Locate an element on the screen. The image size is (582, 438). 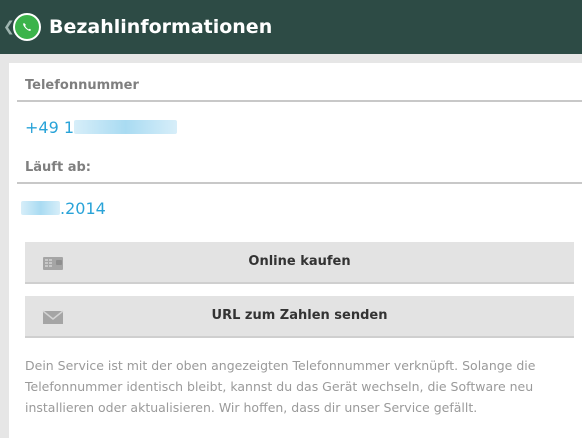
send-payment-url-button: URL zum Zahlen senden is located at coordinates (299, 317).